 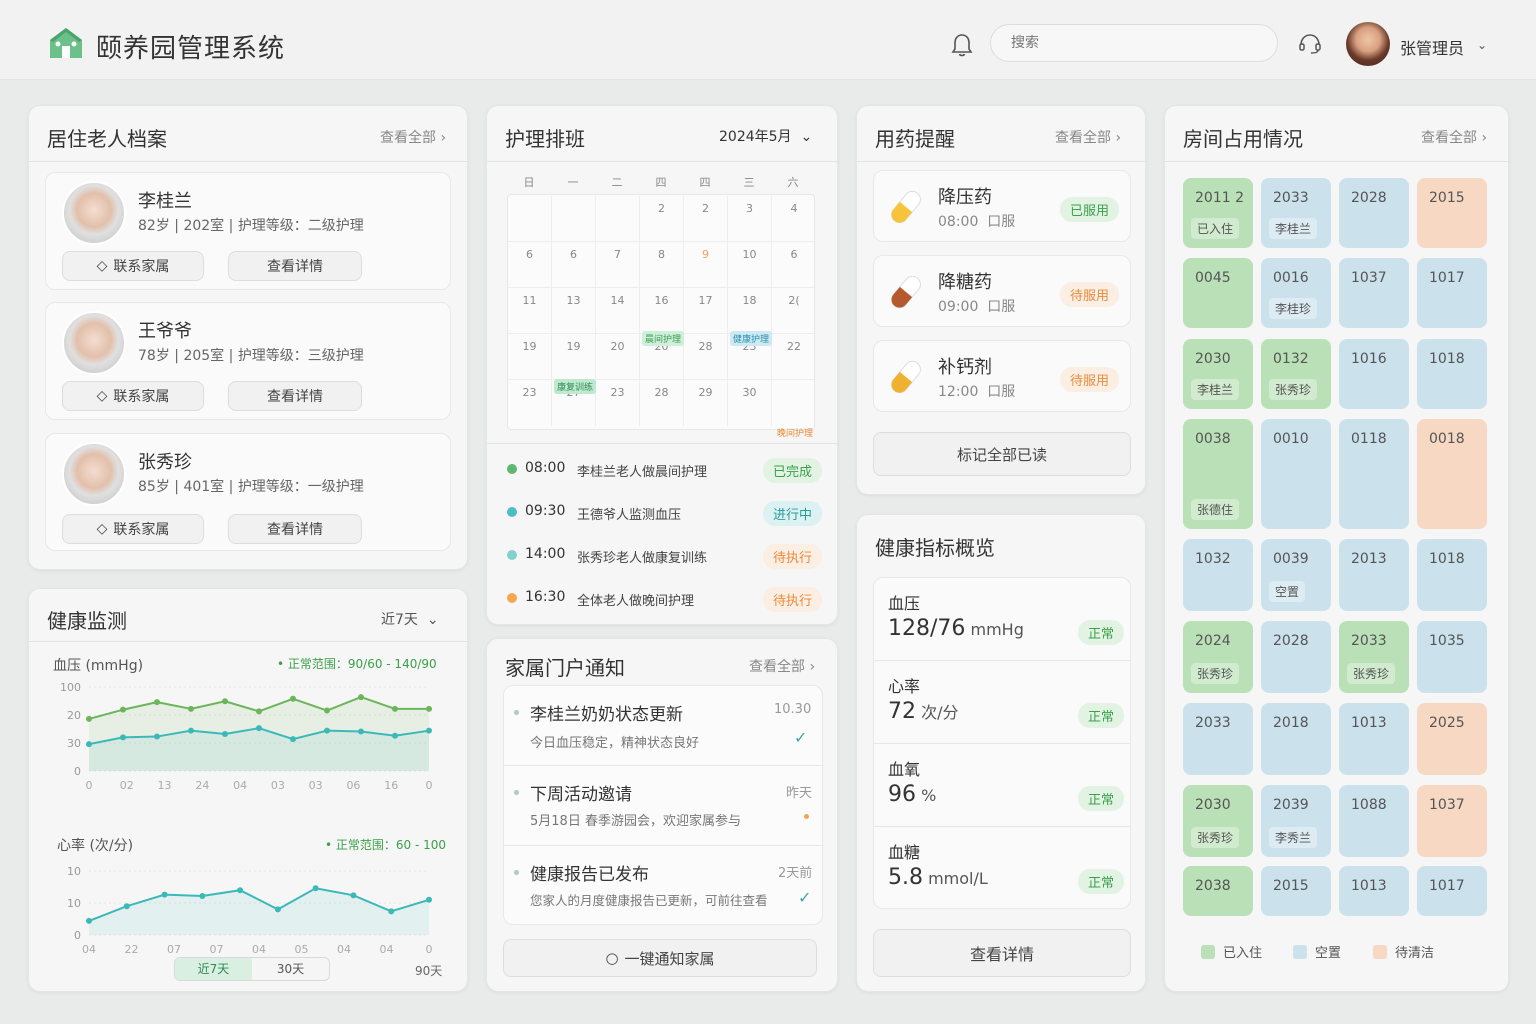 What do you see at coordinates (1374, 374) in the screenshot?
I see `room-cell: 1016` at bounding box center [1374, 374].